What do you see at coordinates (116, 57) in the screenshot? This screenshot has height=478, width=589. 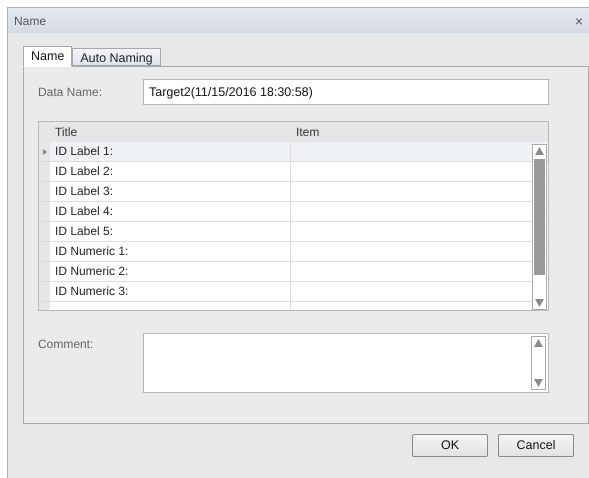 I see `tab: Auto Naming` at bounding box center [116, 57].